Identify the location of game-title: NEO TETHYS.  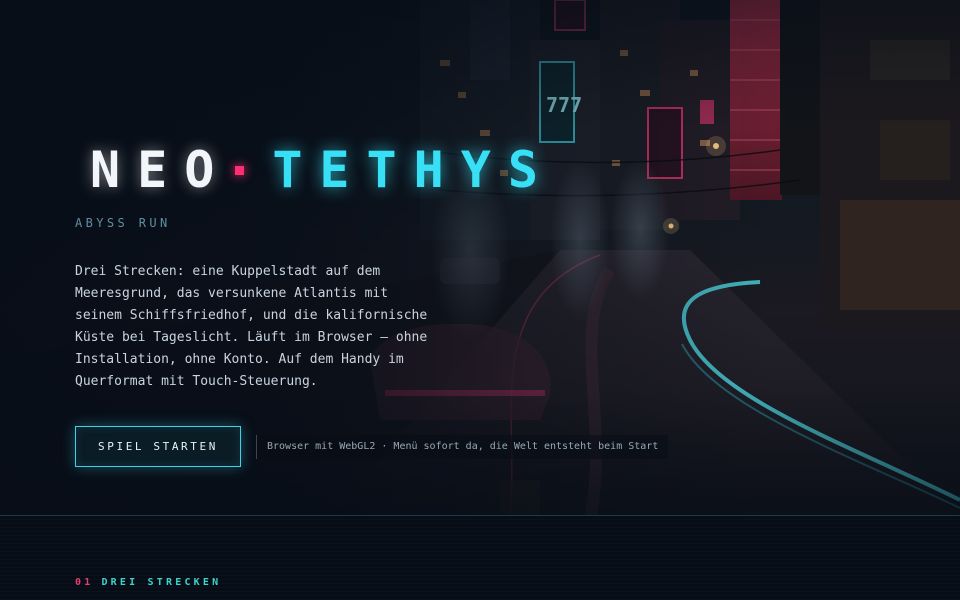
(322, 170).